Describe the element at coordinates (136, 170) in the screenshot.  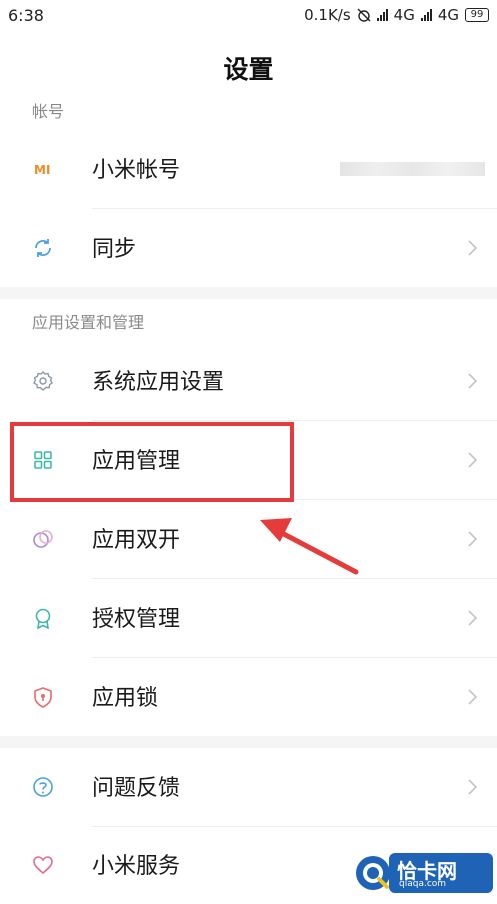
I see `mi-account-label: 小米帐号` at that location.